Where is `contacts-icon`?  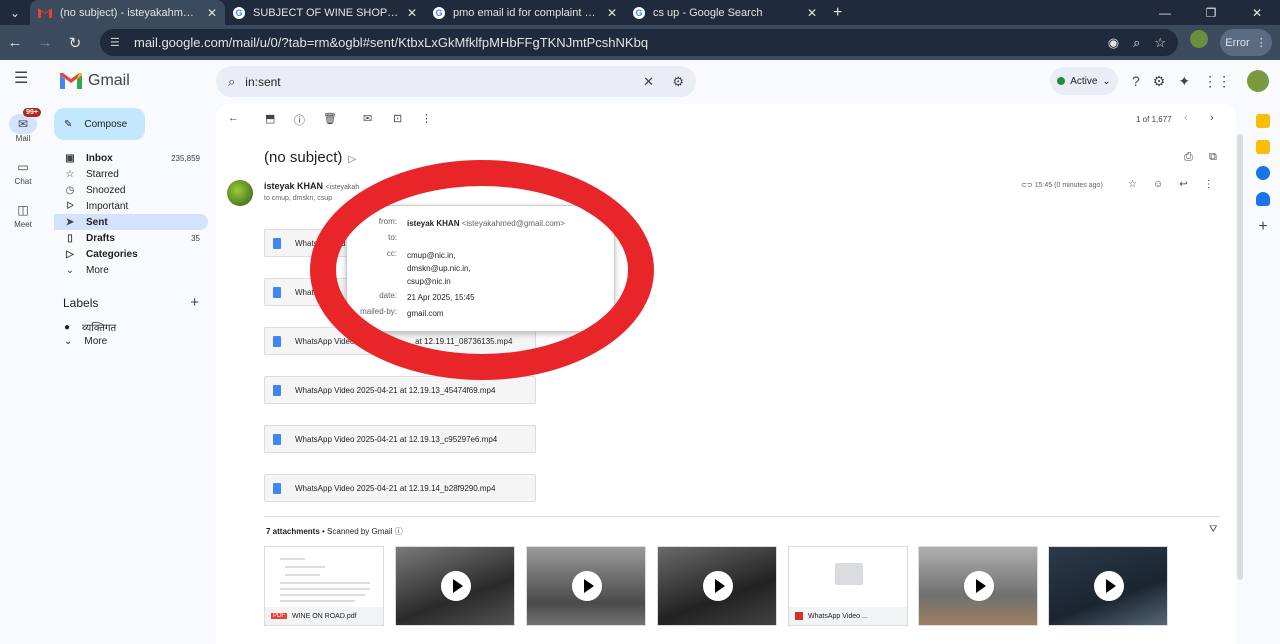
contacts-icon is located at coordinates (1263, 199).